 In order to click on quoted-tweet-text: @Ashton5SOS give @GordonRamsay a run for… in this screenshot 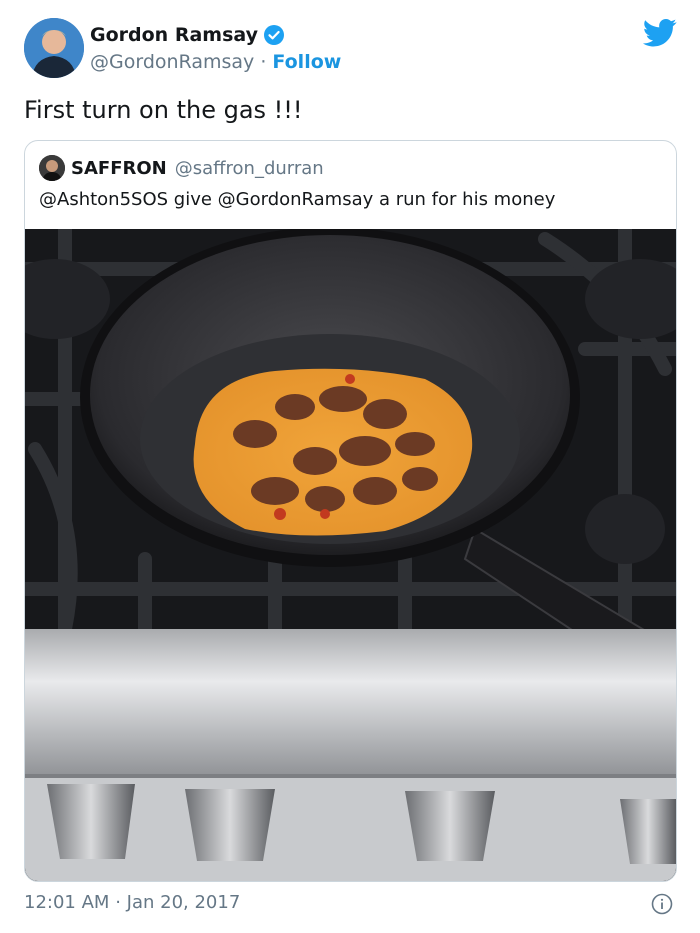, I will do `click(297, 199)`.